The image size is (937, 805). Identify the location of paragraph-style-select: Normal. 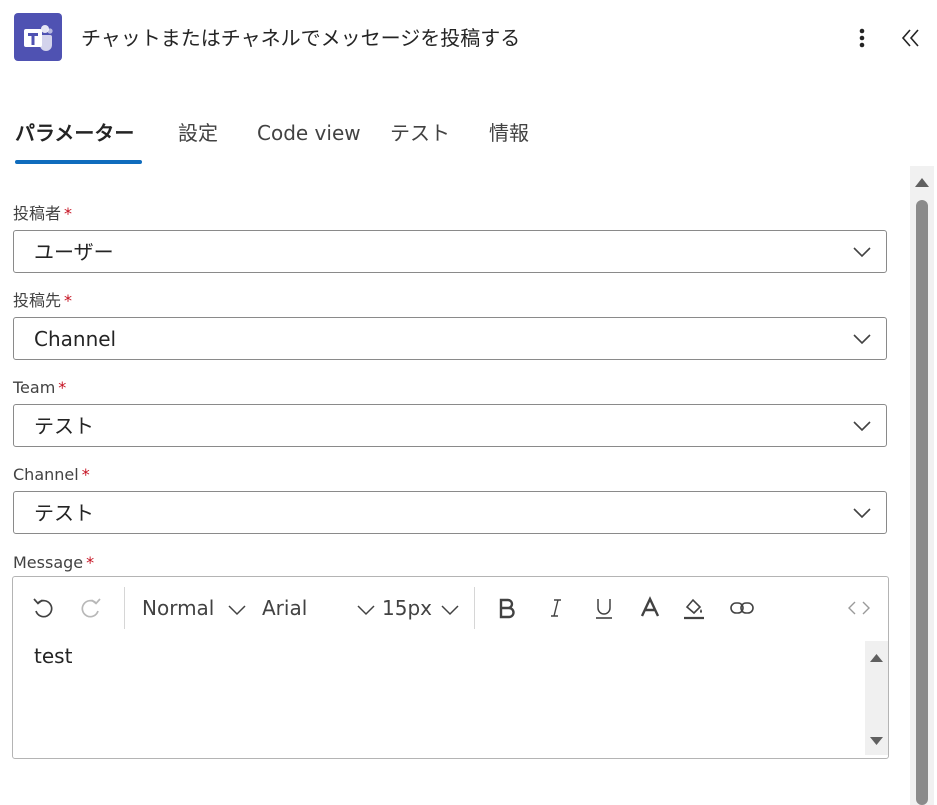
(194, 608).